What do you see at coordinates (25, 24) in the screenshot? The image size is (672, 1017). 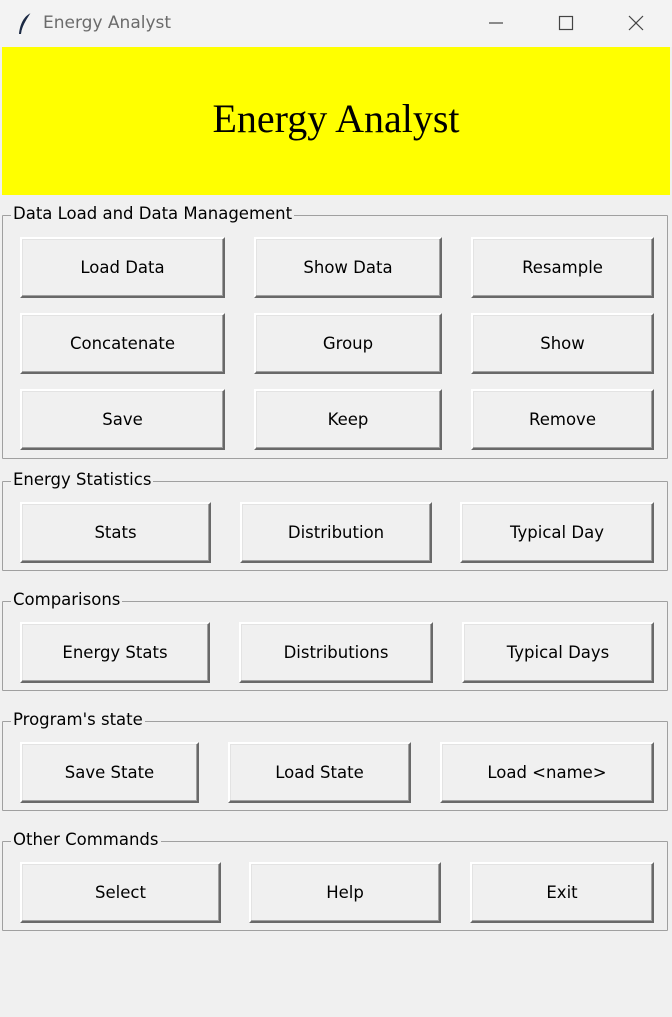 I see `feather-icon` at bounding box center [25, 24].